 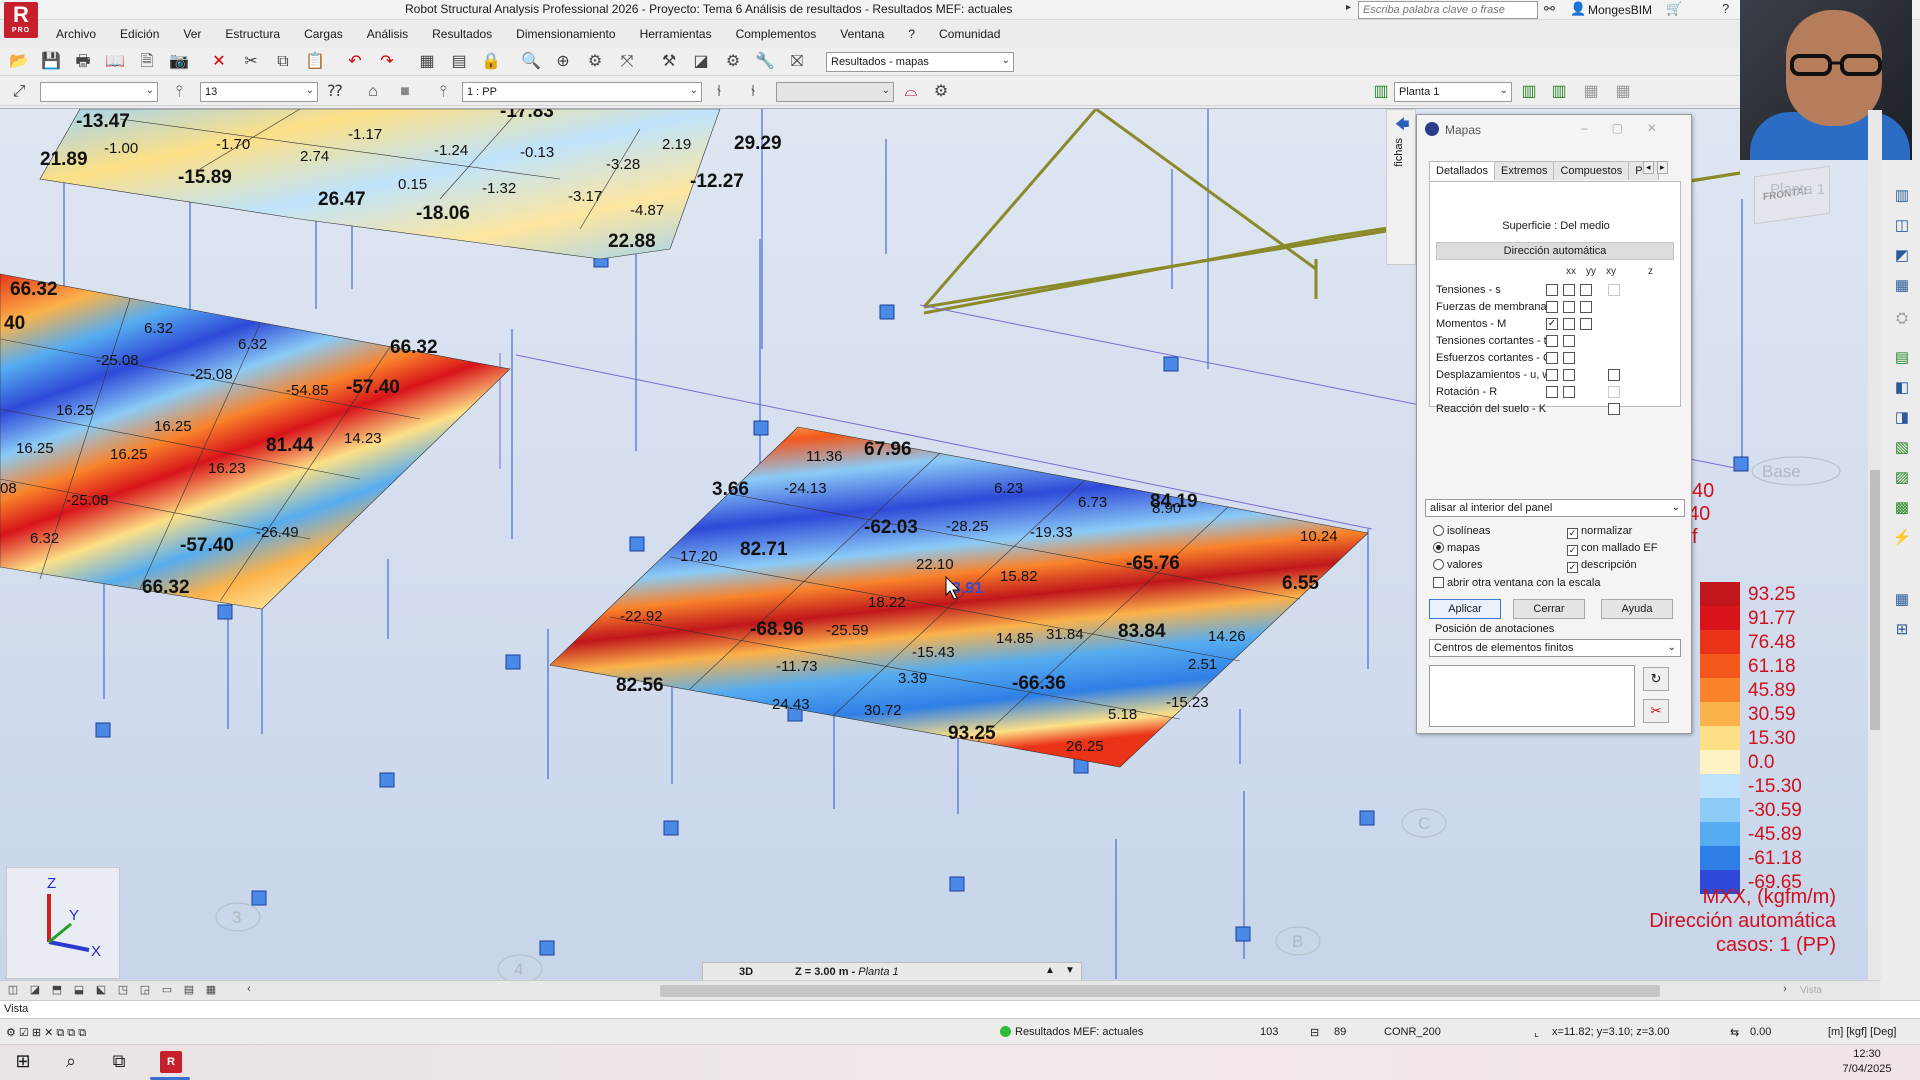 I want to click on menu-item-5: Análisis, so click(x=387, y=34).